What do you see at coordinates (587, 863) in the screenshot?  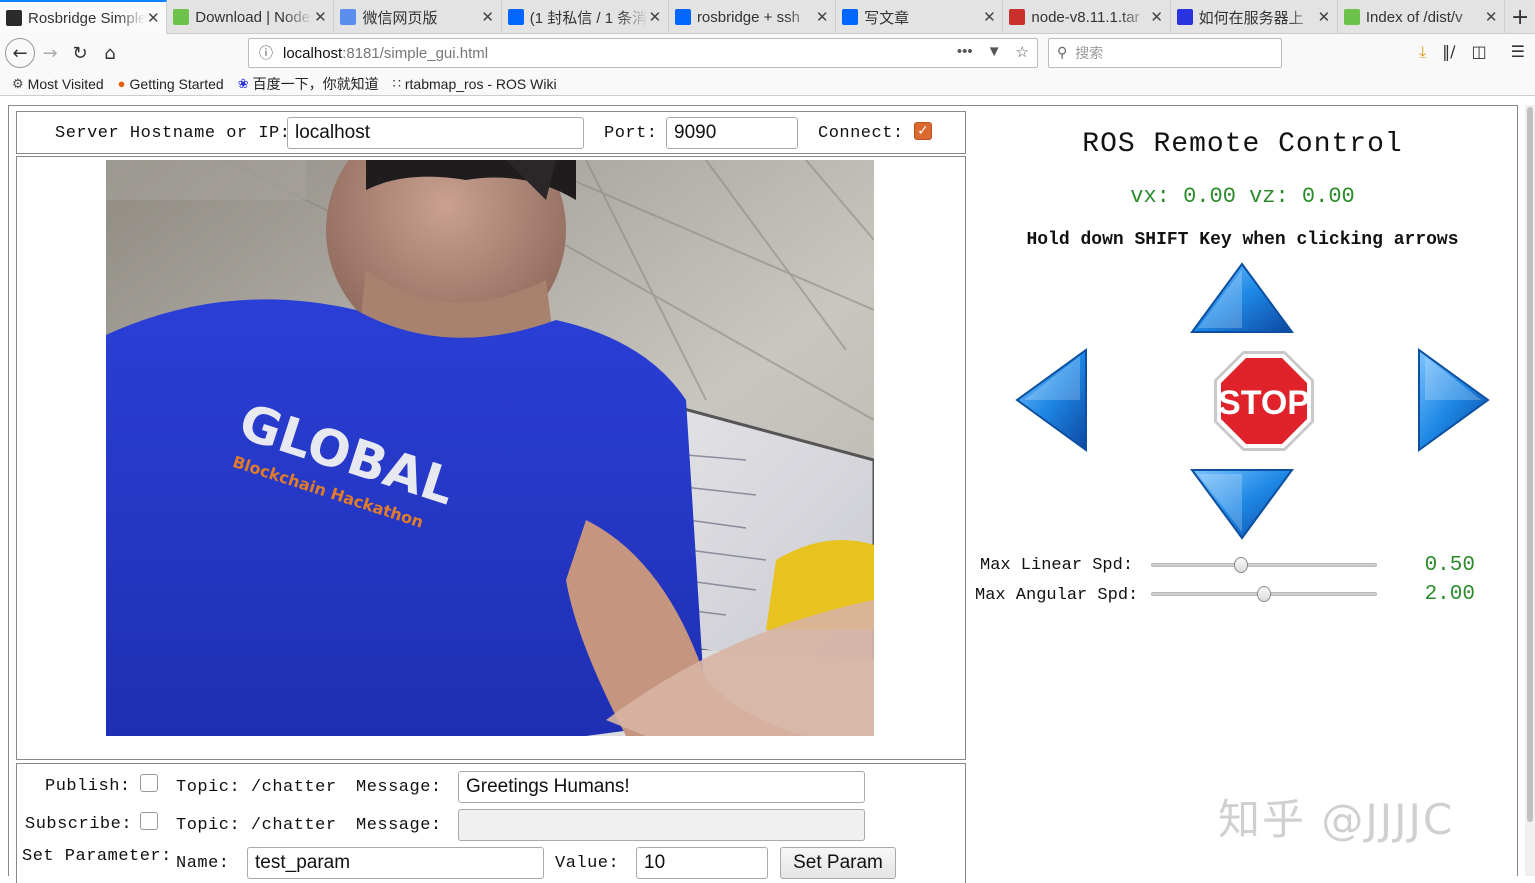 I see `param-value-label: Value:` at bounding box center [587, 863].